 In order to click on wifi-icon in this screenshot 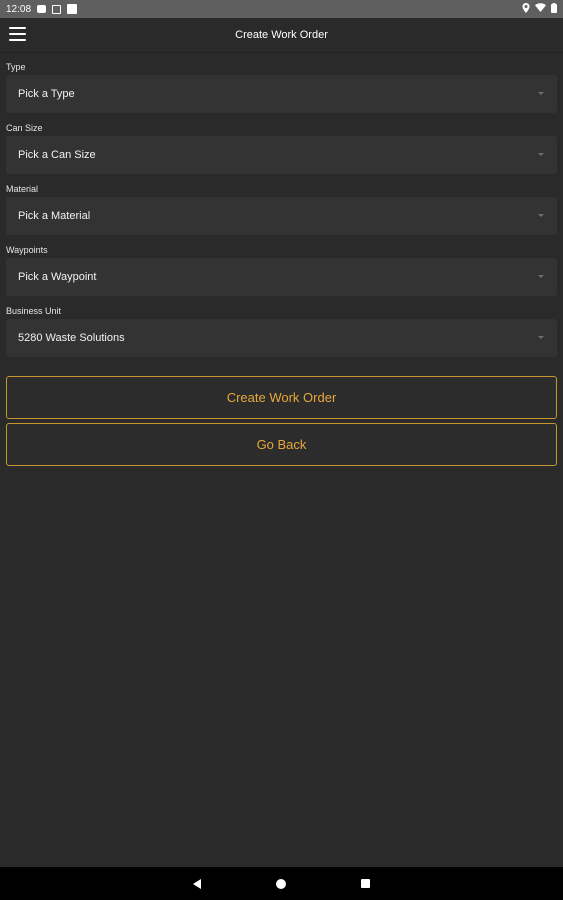, I will do `click(540, 9)`.